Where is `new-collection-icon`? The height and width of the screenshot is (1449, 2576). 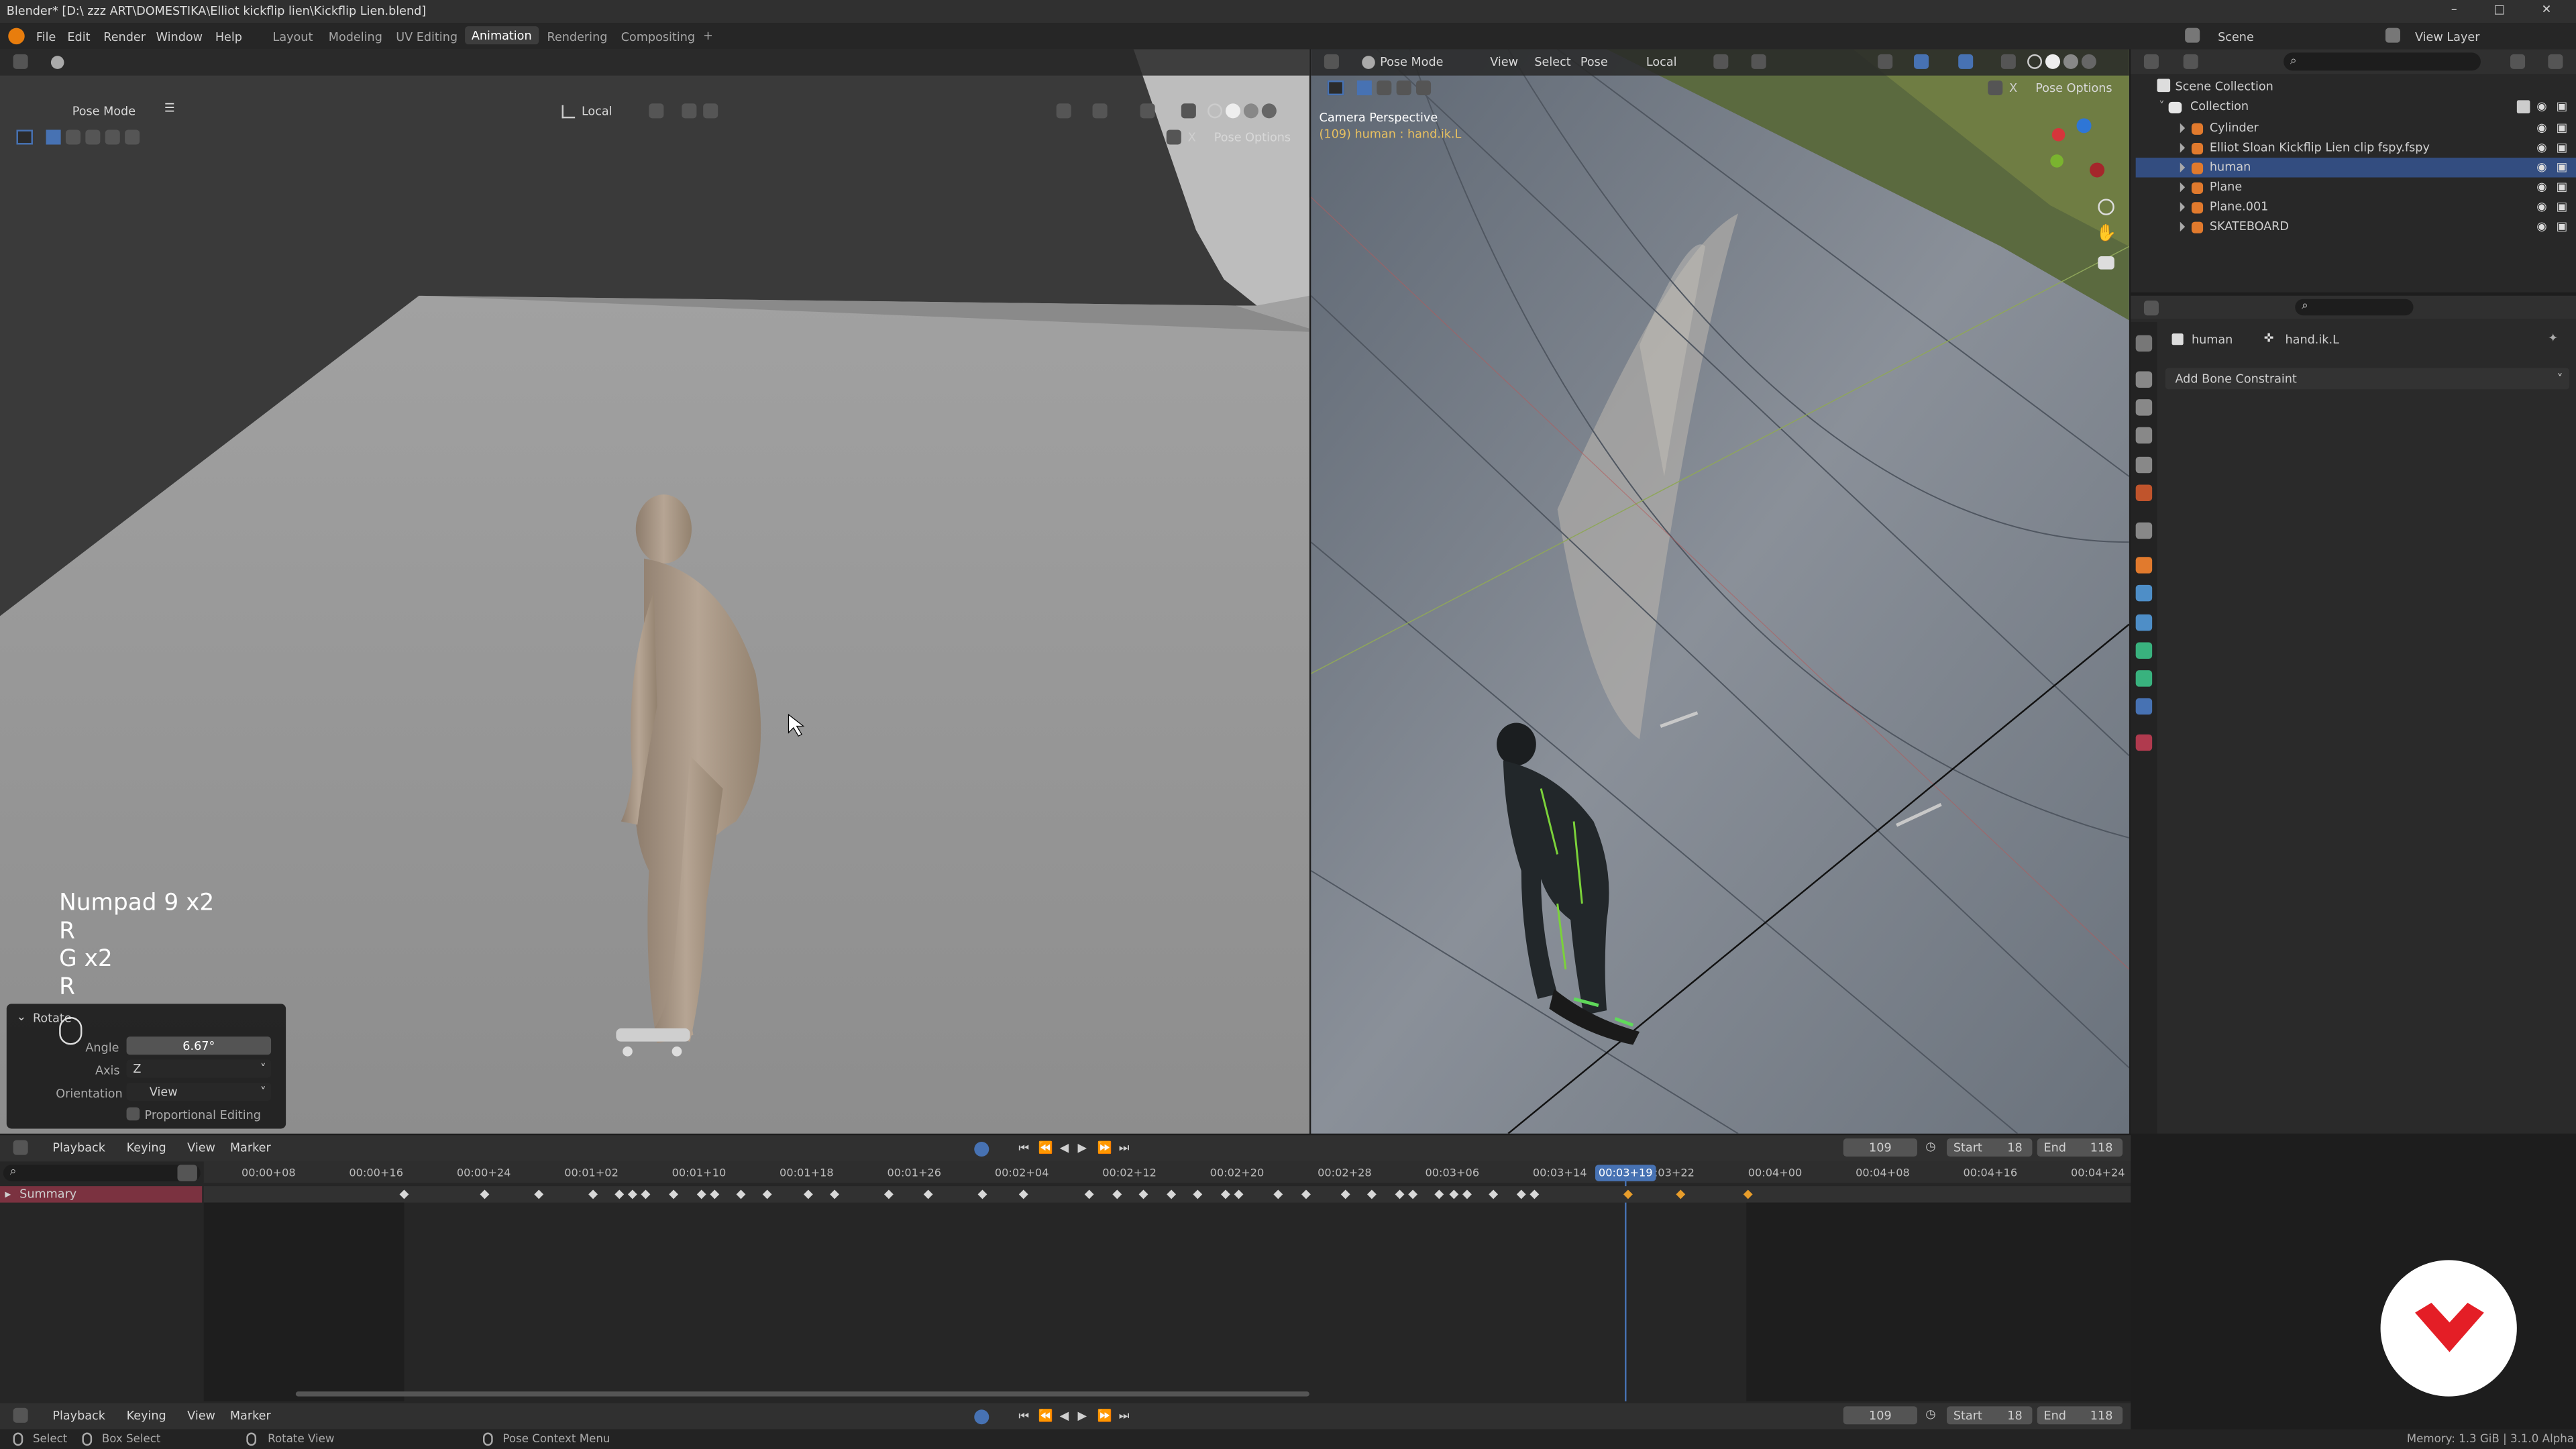
new-collection-icon is located at coordinates (2555, 61).